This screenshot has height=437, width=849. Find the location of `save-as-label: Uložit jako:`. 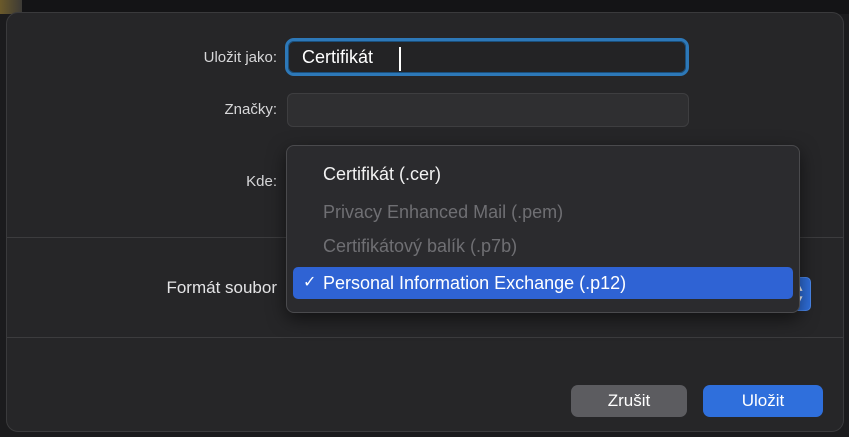

save-as-label: Uložit jako: is located at coordinates (240, 57).